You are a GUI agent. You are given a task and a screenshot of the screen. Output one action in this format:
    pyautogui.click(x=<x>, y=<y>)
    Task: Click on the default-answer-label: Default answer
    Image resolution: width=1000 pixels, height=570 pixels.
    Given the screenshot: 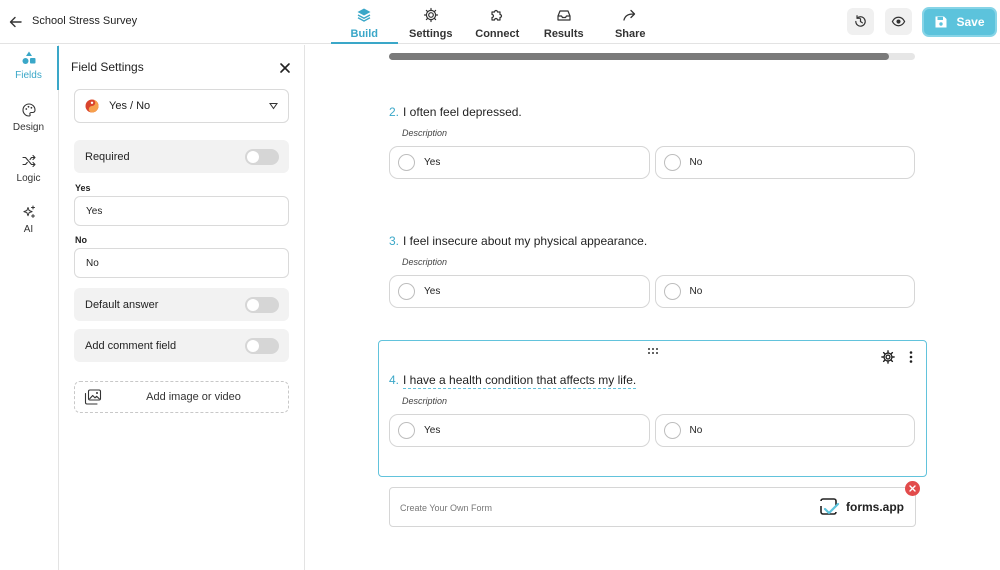 What is the action you would take?
    pyautogui.click(x=122, y=304)
    